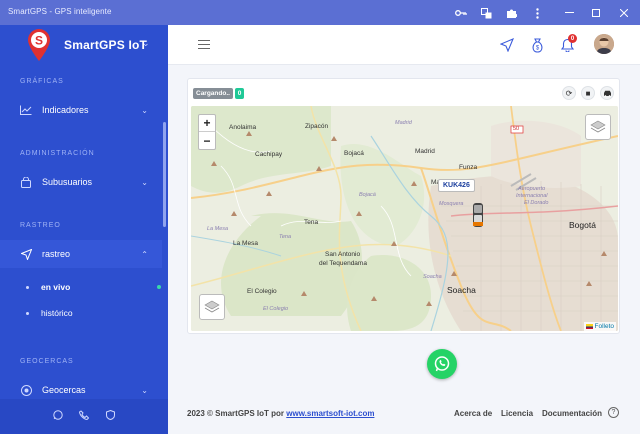  I want to click on notification-badge: 0, so click(572, 38).